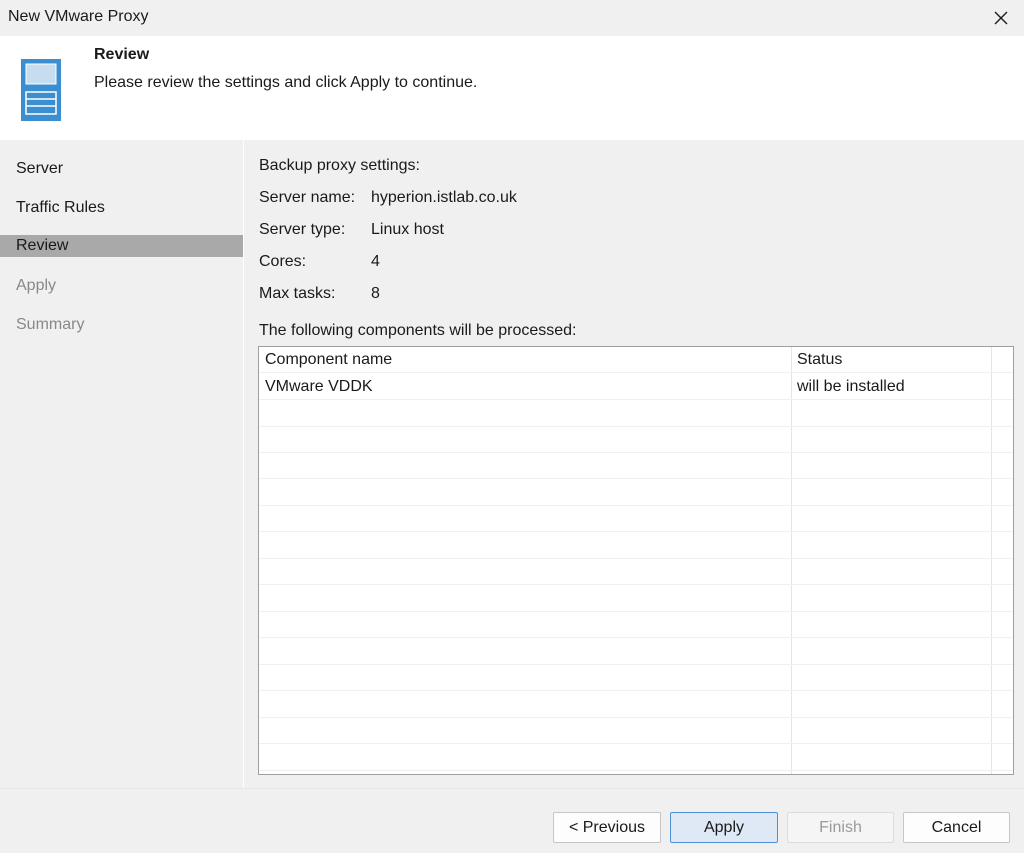 The width and height of the screenshot is (1024, 853). What do you see at coordinates (121, 208) in the screenshot?
I see `sidebar-item-traffic-rules: Traffic Rules` at bounding box center [121, 208].